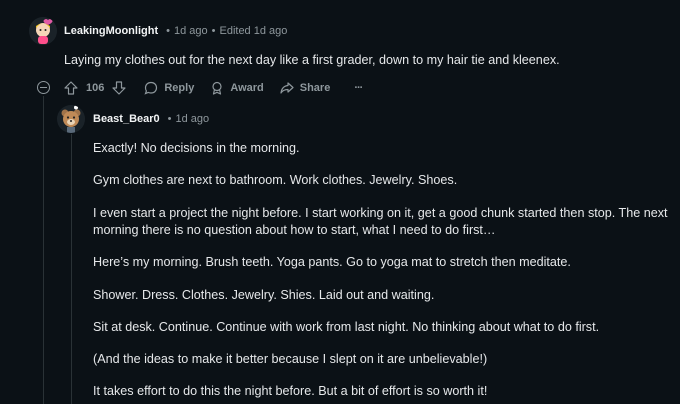 This screenshot has height=404, width=680. What do you see at coordinates (119, 87) in the screenshot?
I see `downvote-icon` at bounding box center [119, 87].